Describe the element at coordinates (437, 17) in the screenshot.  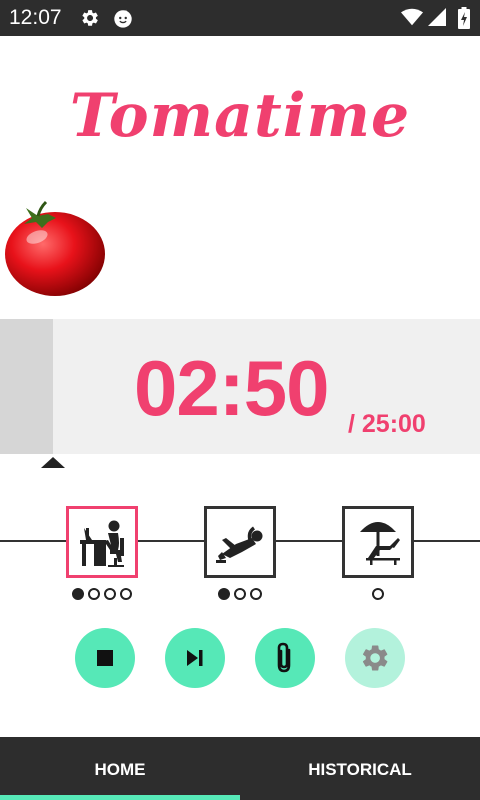
I see `cell-signal-icon` at that location.